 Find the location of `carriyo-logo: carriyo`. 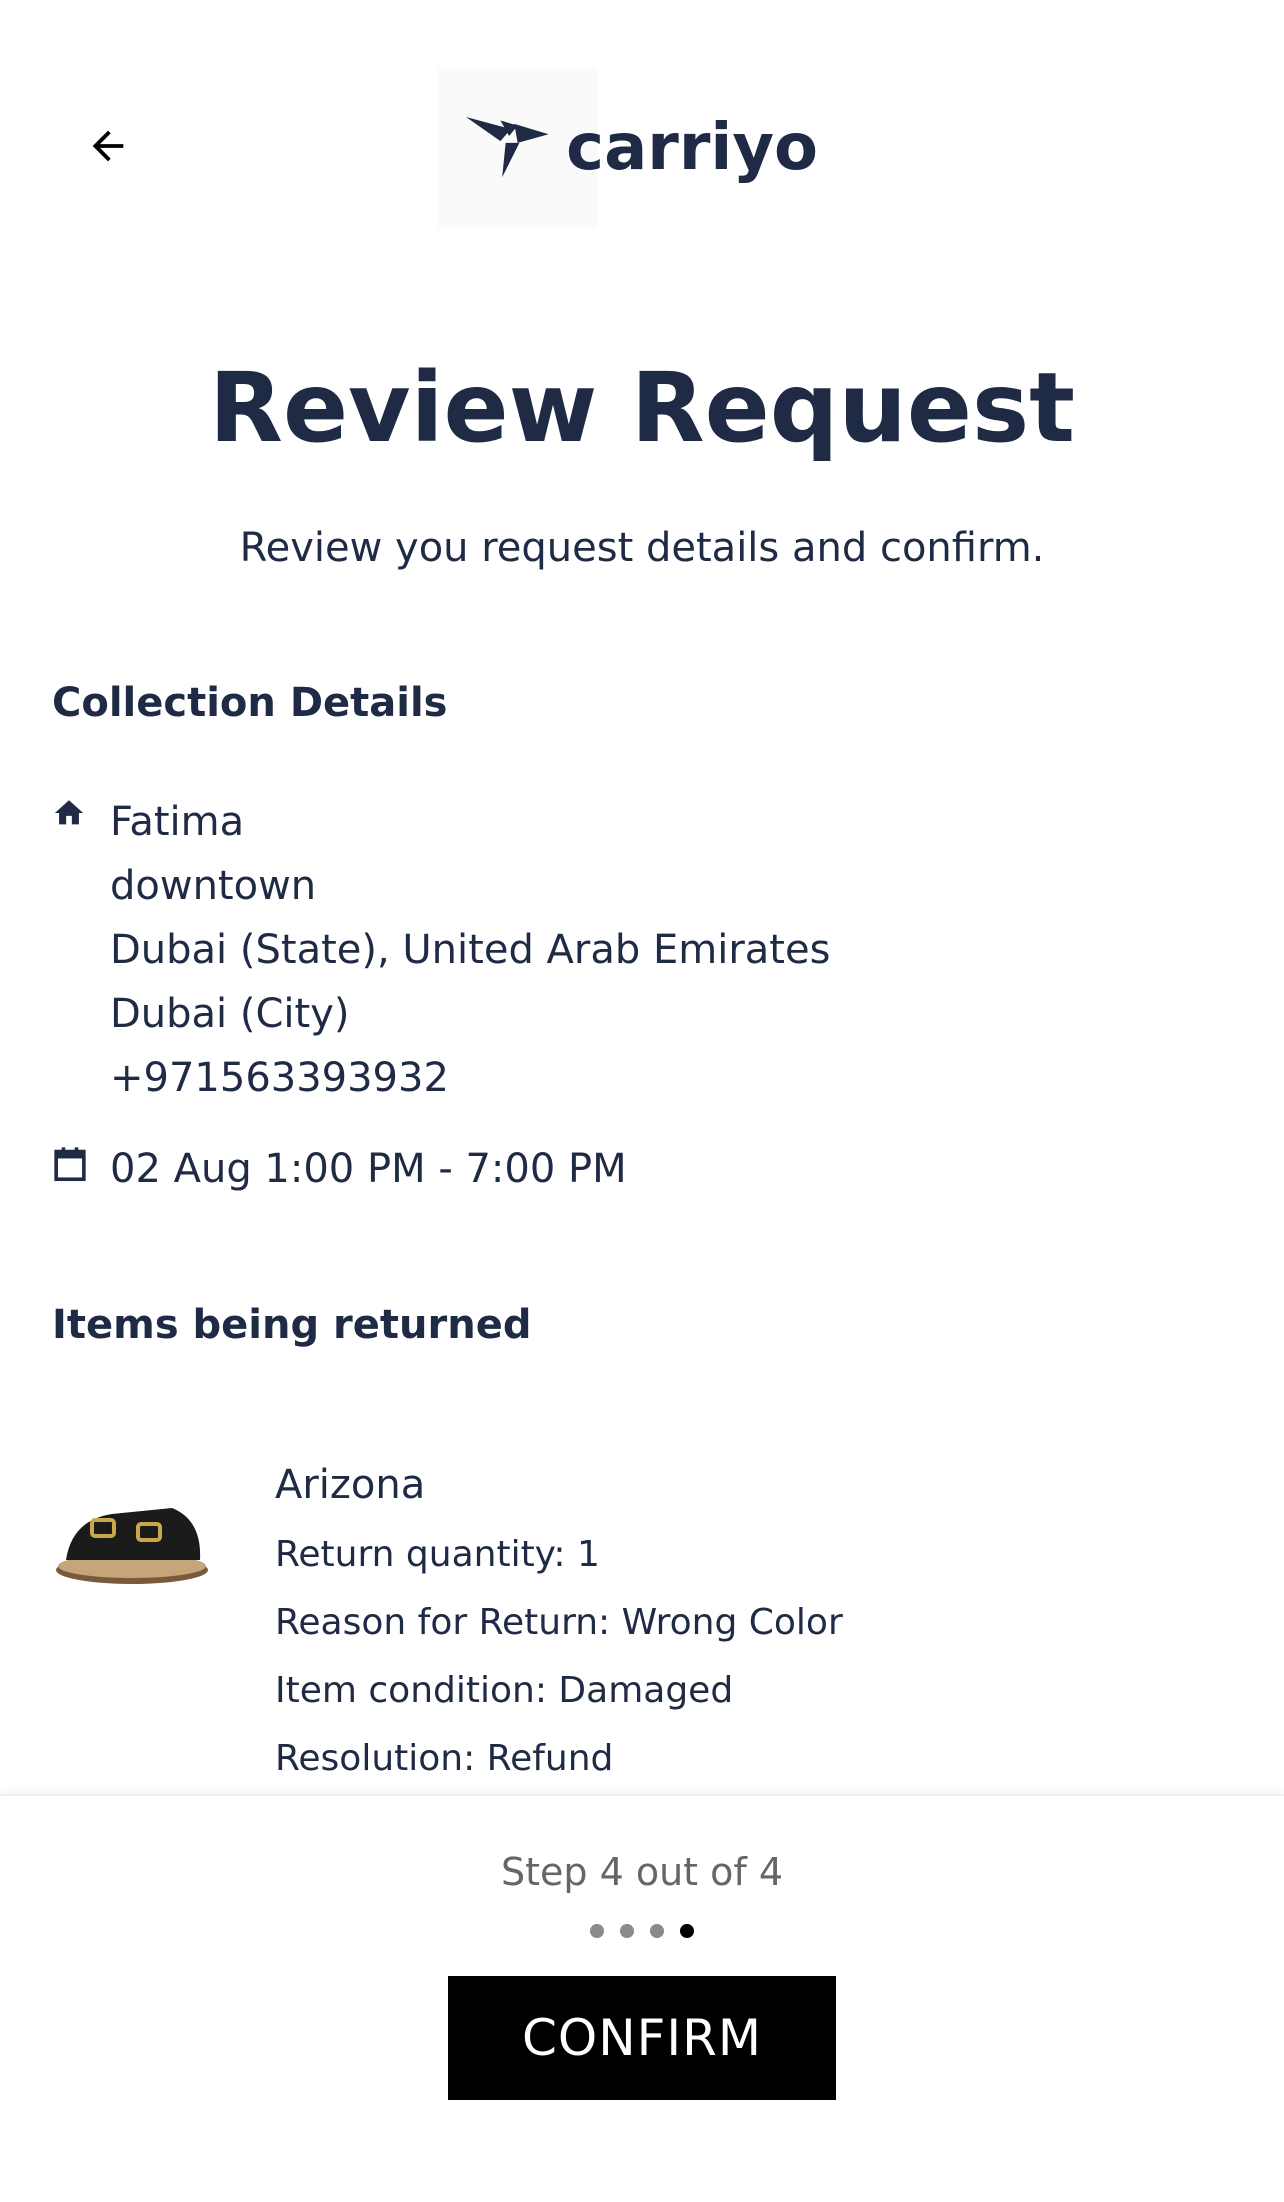

carriyo-logo: carriyo is located at coordinates (628, 148).